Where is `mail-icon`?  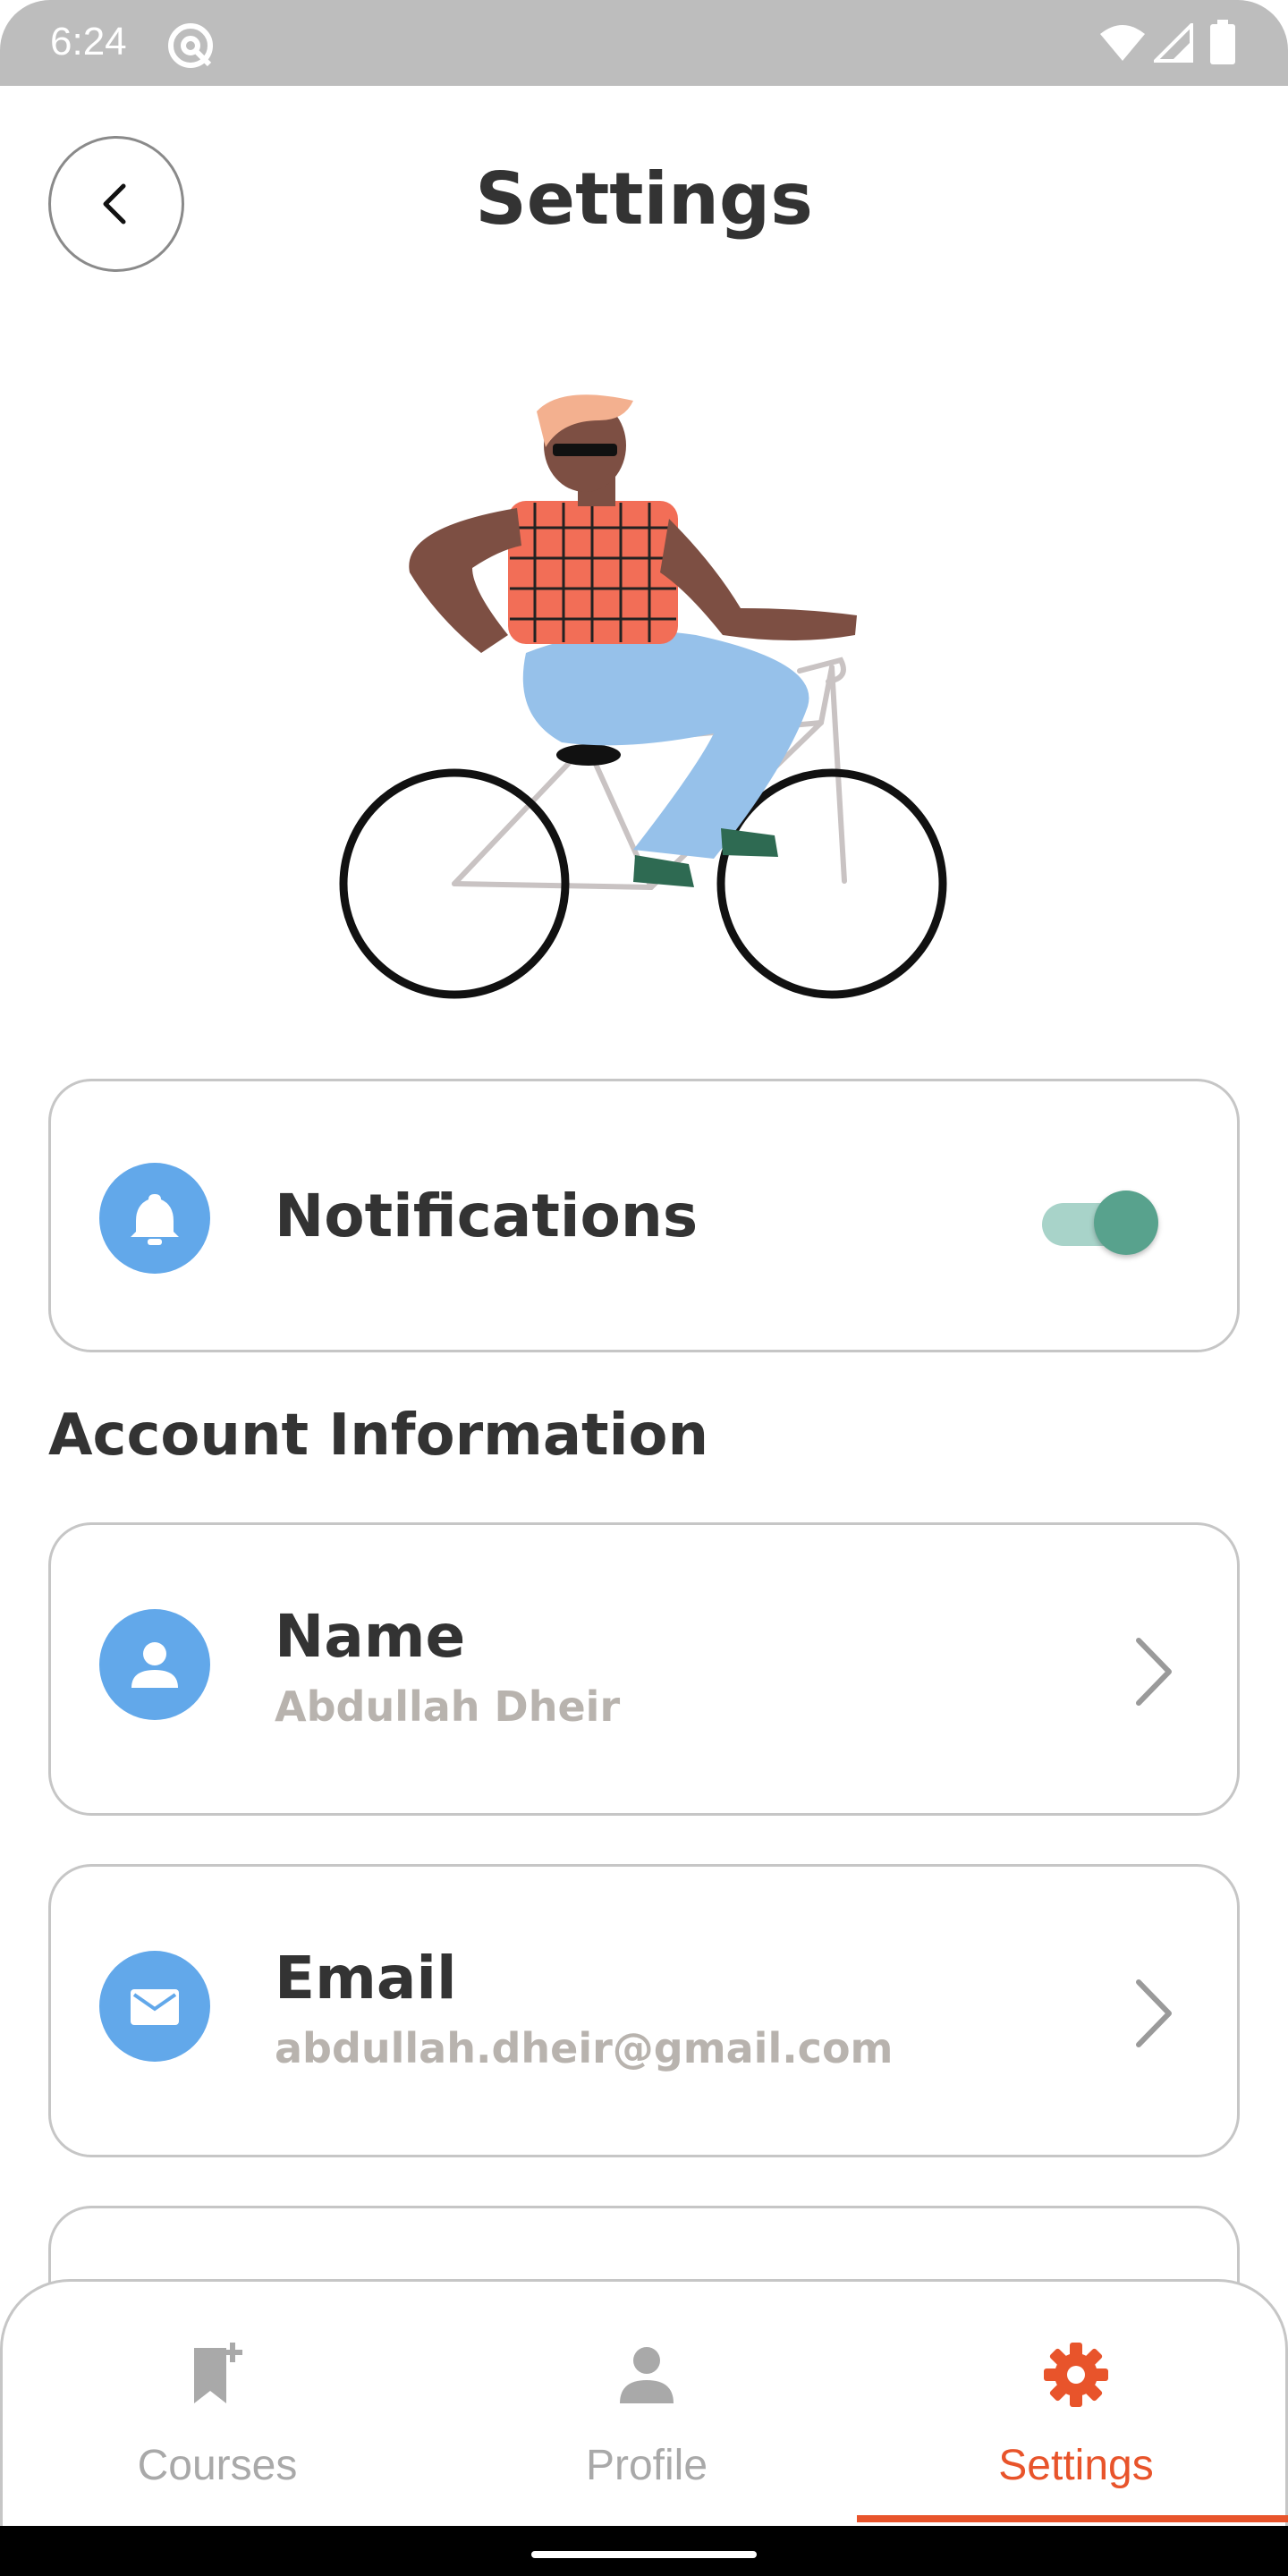 mail-icon is located at coordinates (155, 2007).